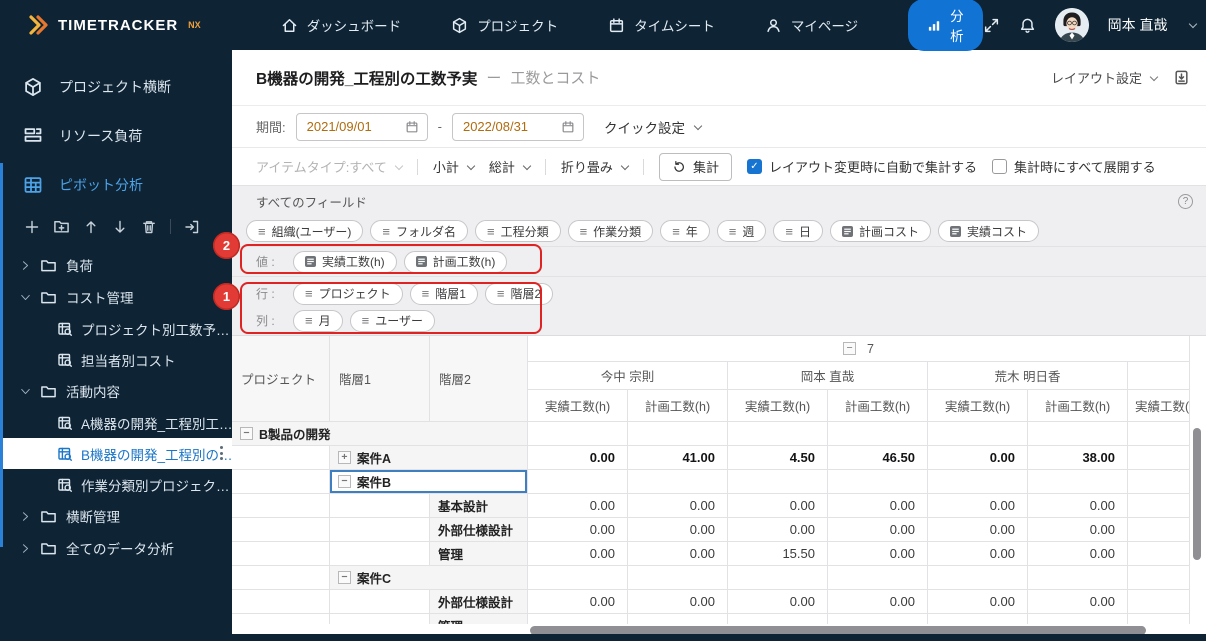 Image resolution: width=1206 pixels, height=641 pixels. Describe the element at coordinates (595, 166) in the screenshot. I see `fold-dropdown: 折り畳み` at that location.